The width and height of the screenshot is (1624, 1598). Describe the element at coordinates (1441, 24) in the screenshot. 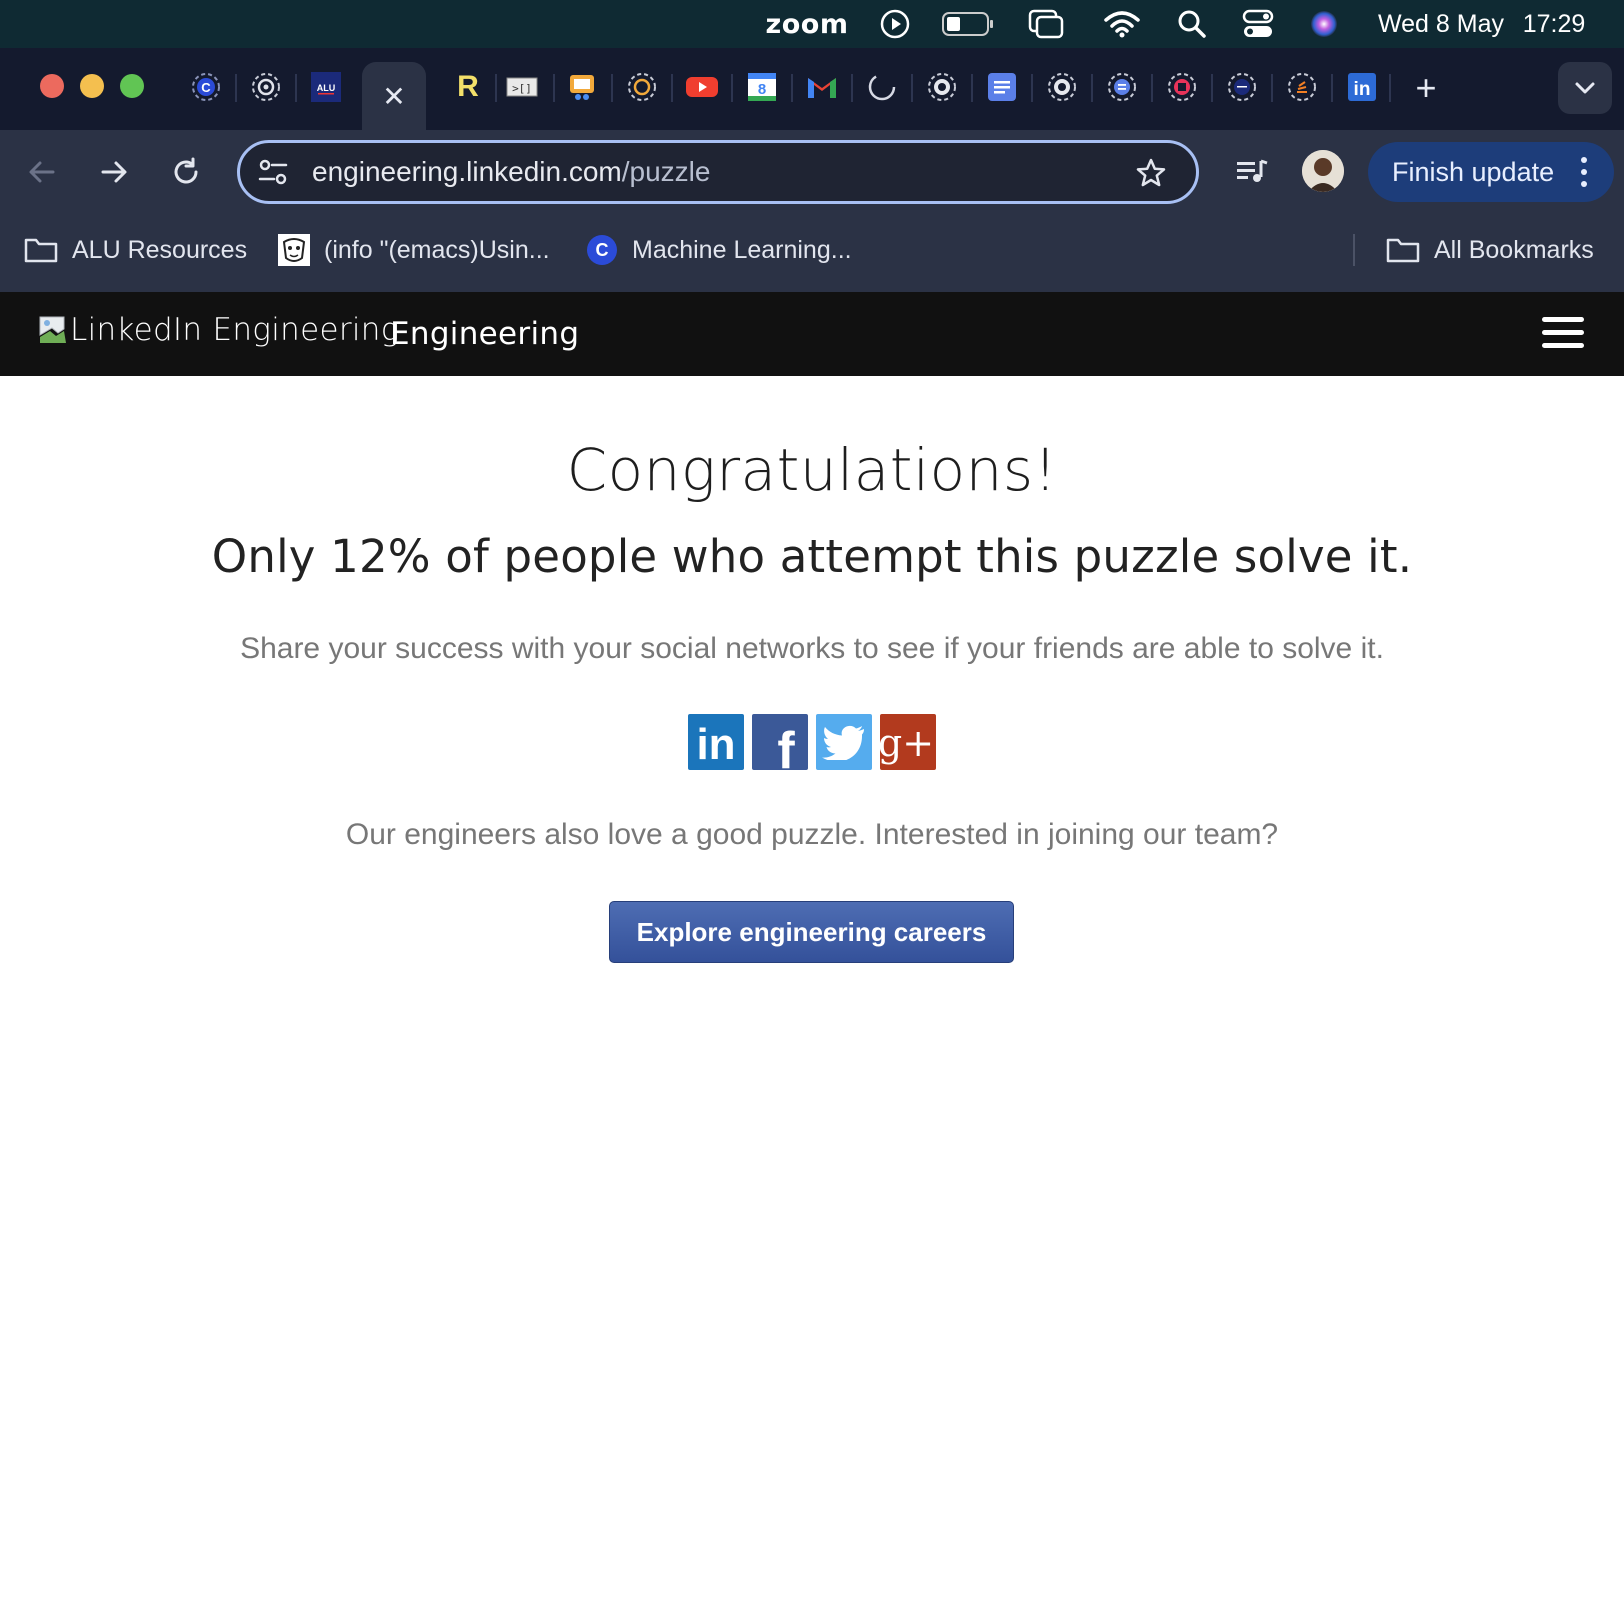

I see `menubar-date: Wed 8 May` at that location.